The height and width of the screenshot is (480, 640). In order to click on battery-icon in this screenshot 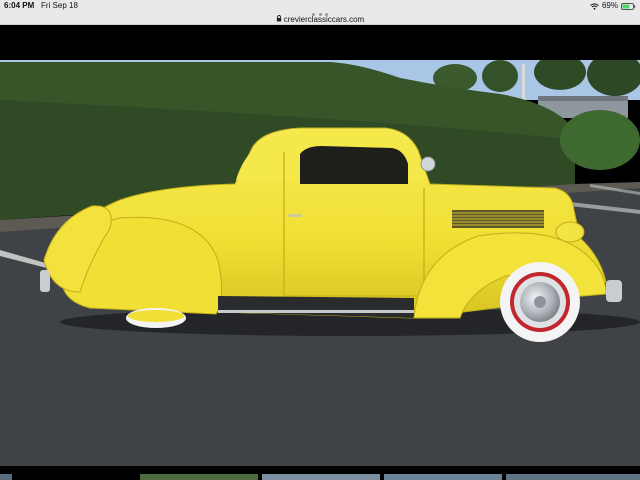, I will do `click(628, 6)`.